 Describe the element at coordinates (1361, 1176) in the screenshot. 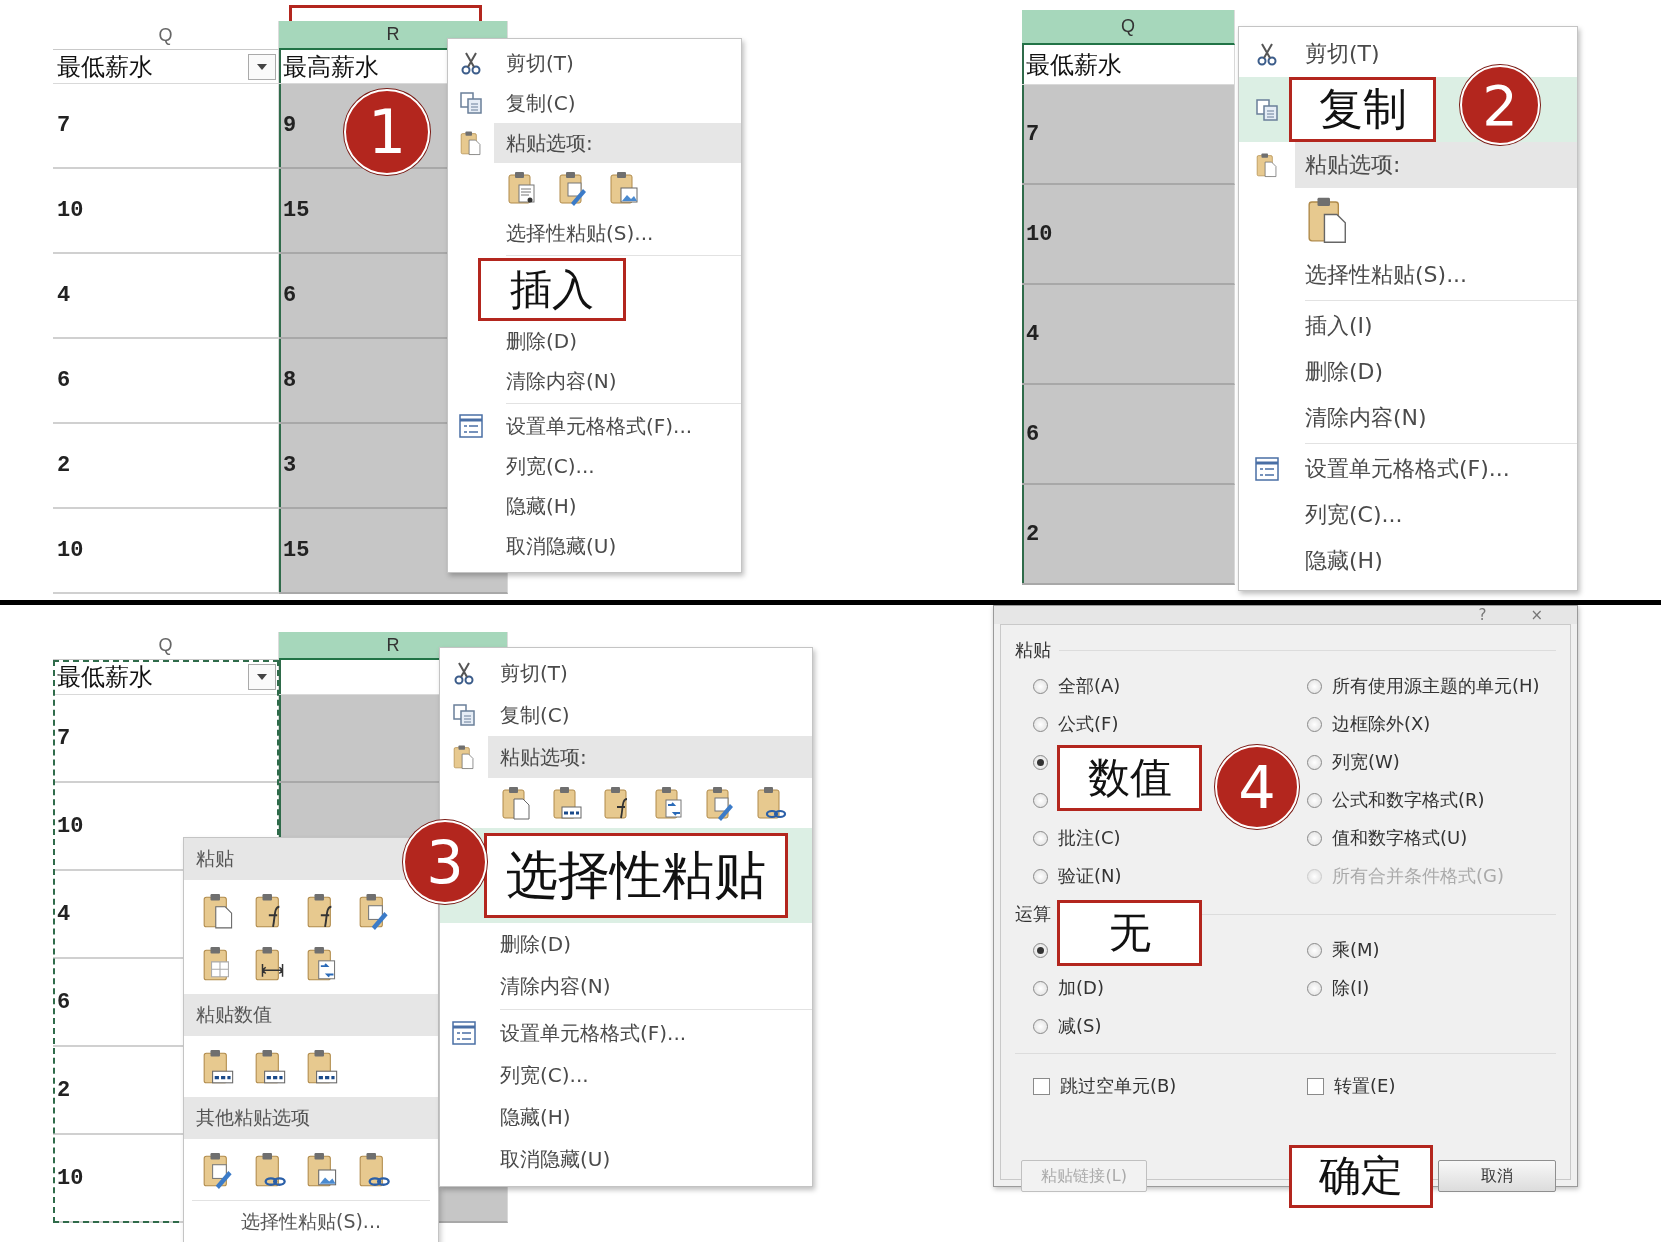

I see `callout-label: 确定` at that location.